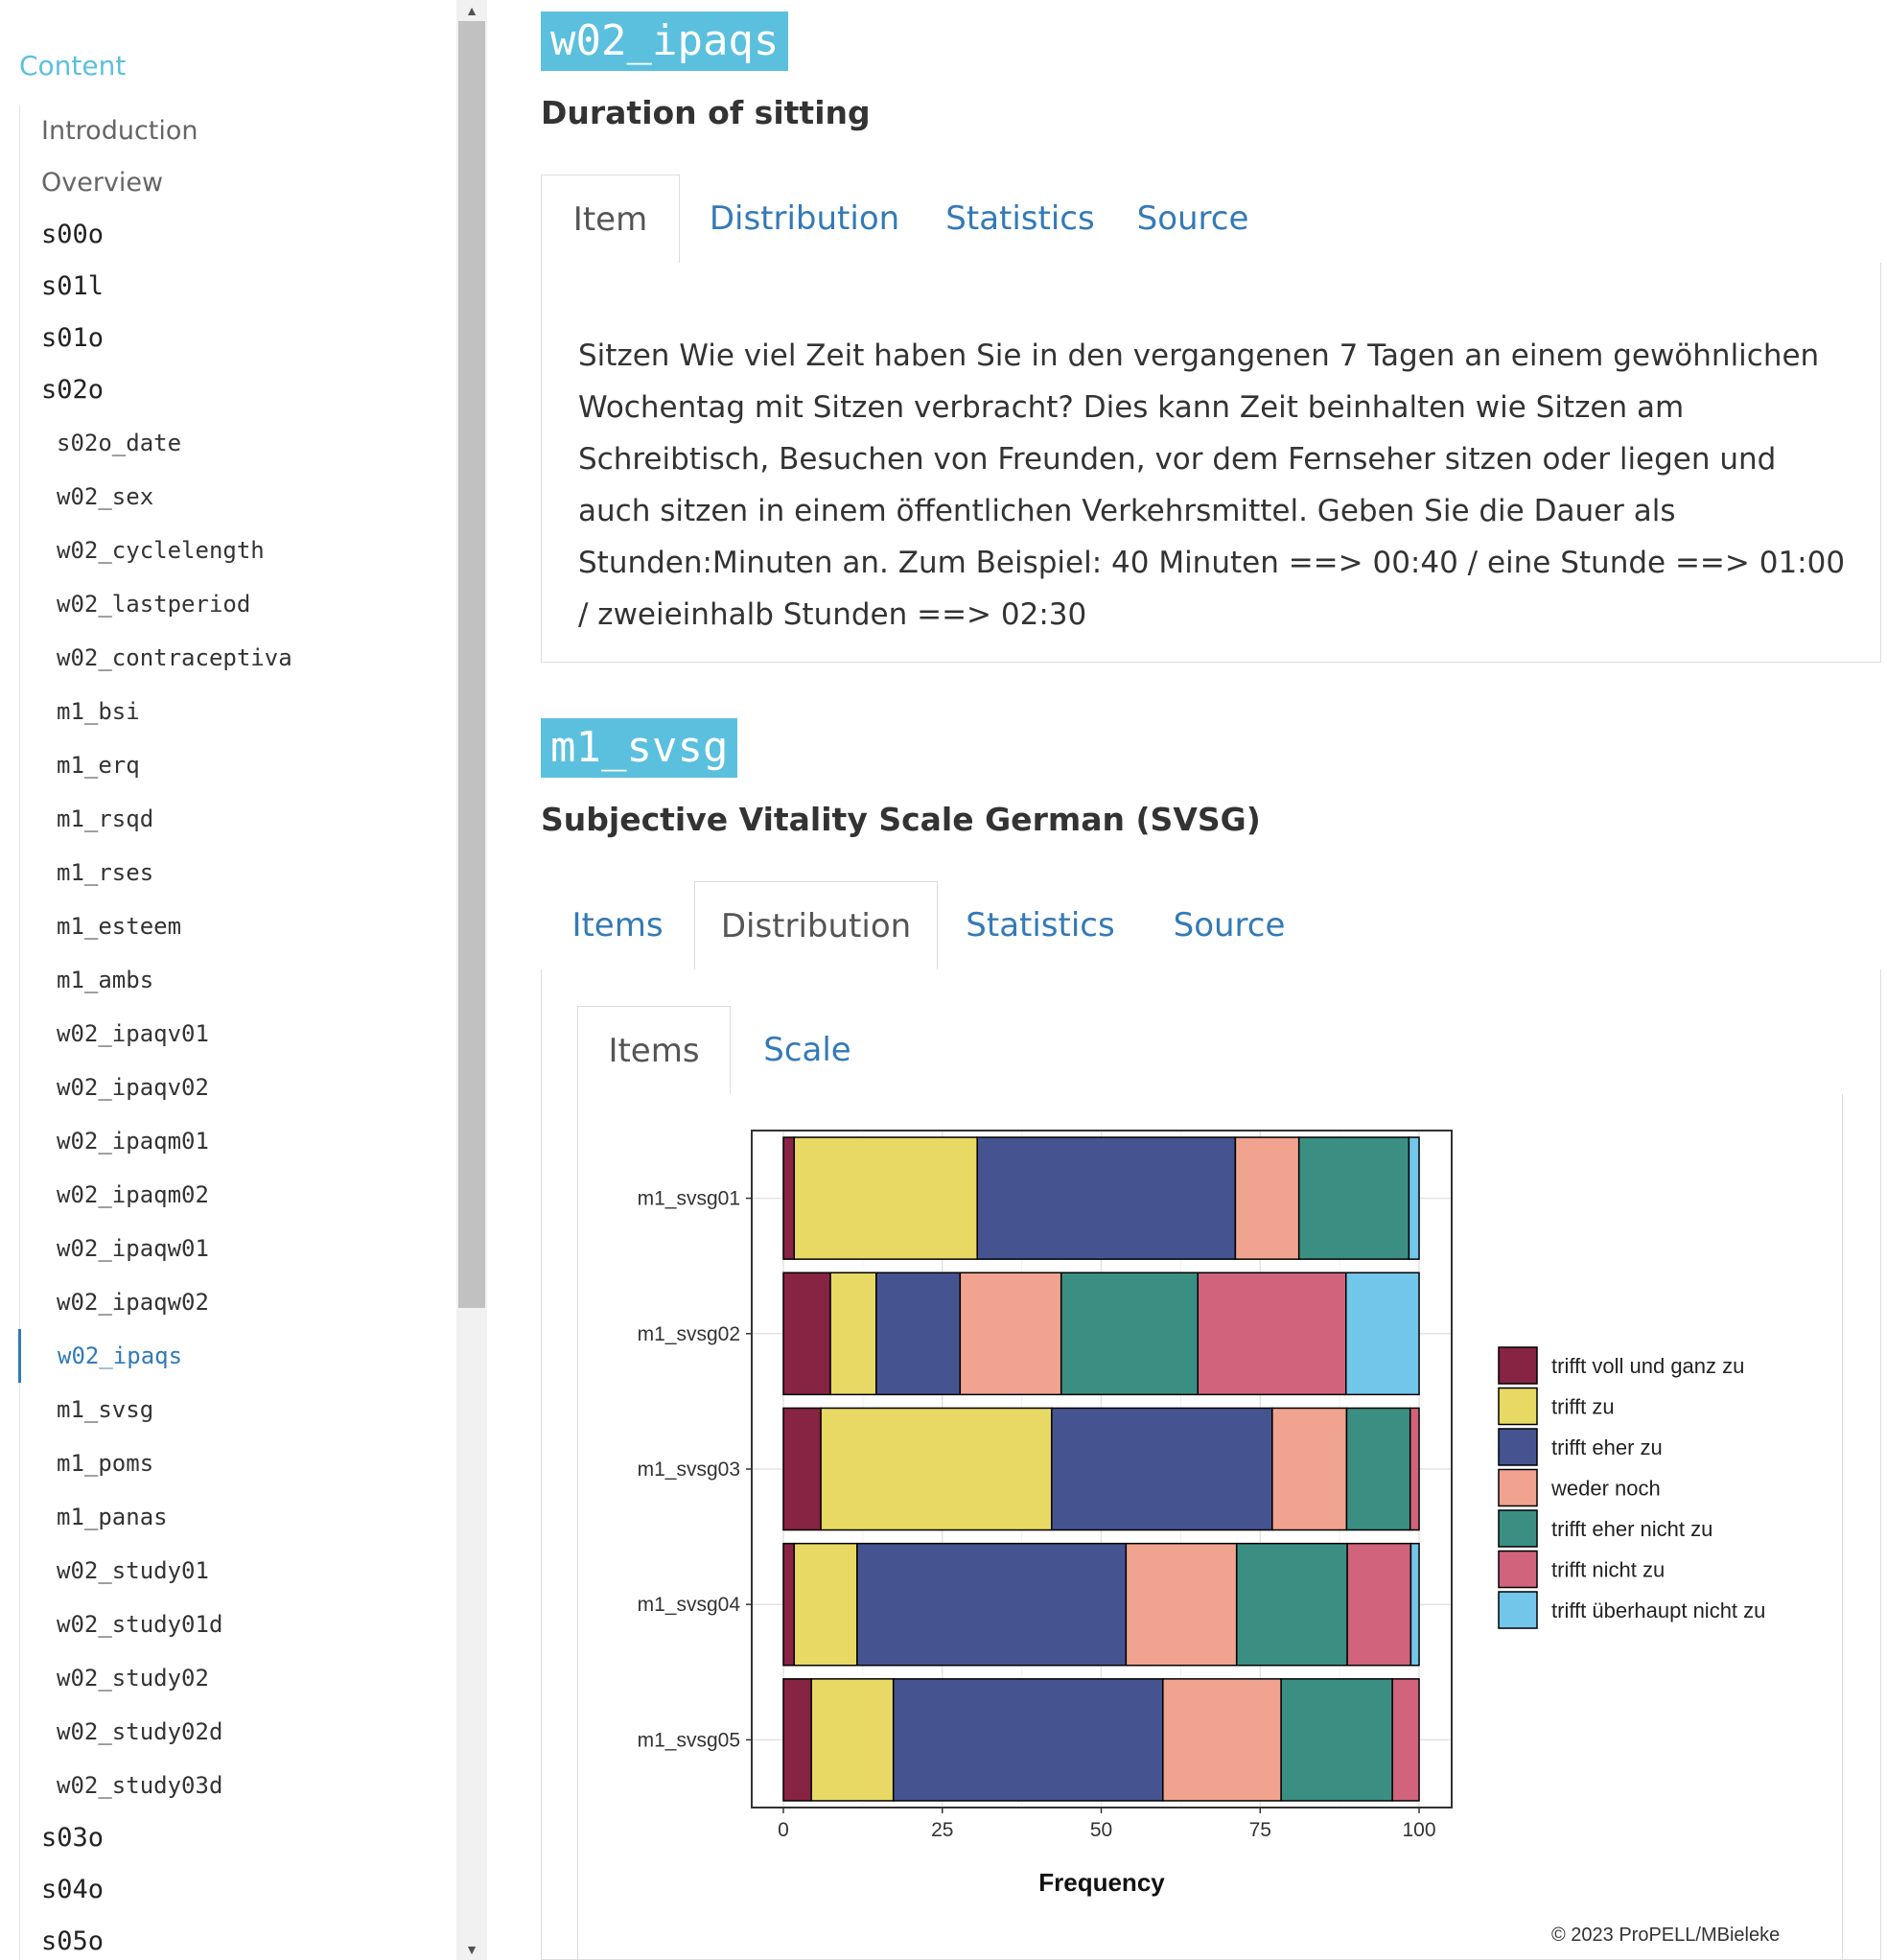 This screenshot has width=1887, height=1960. I want to click on sidebar-item-w02-lastperiod: w02_lastperiod, so click(231, 604).